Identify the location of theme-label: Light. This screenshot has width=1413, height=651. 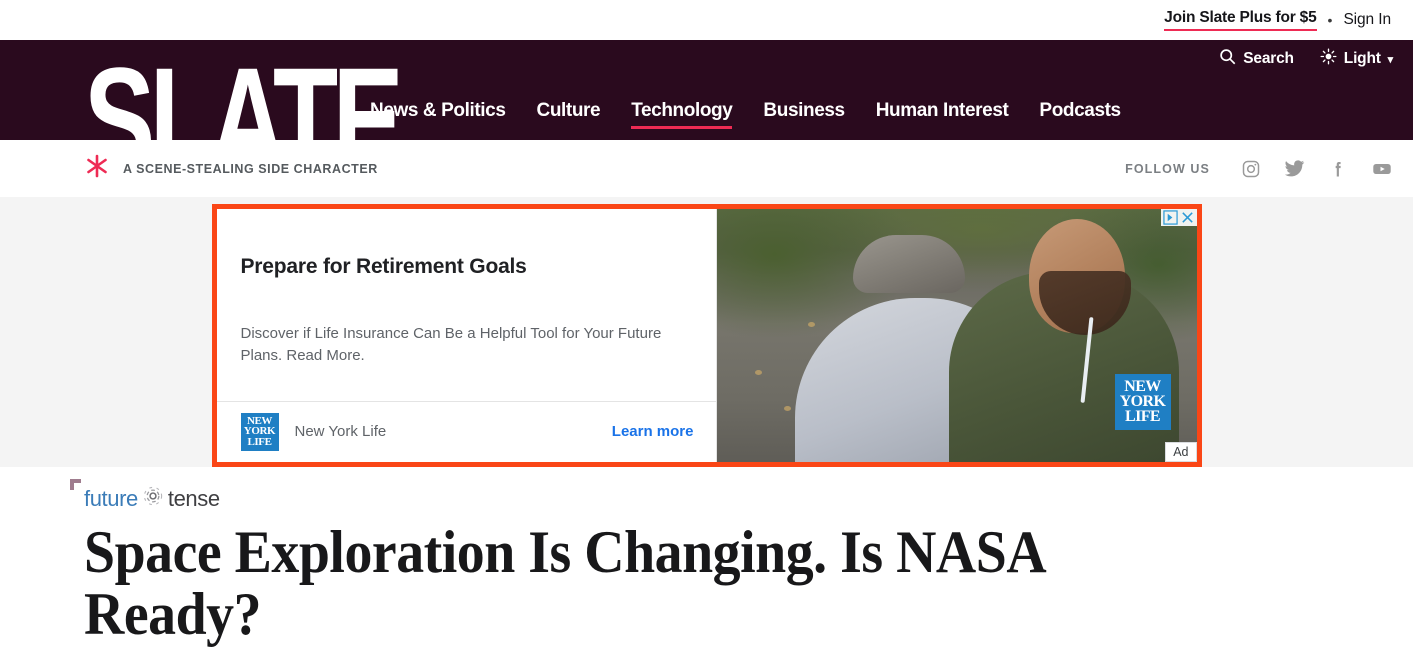
(1362, 58).